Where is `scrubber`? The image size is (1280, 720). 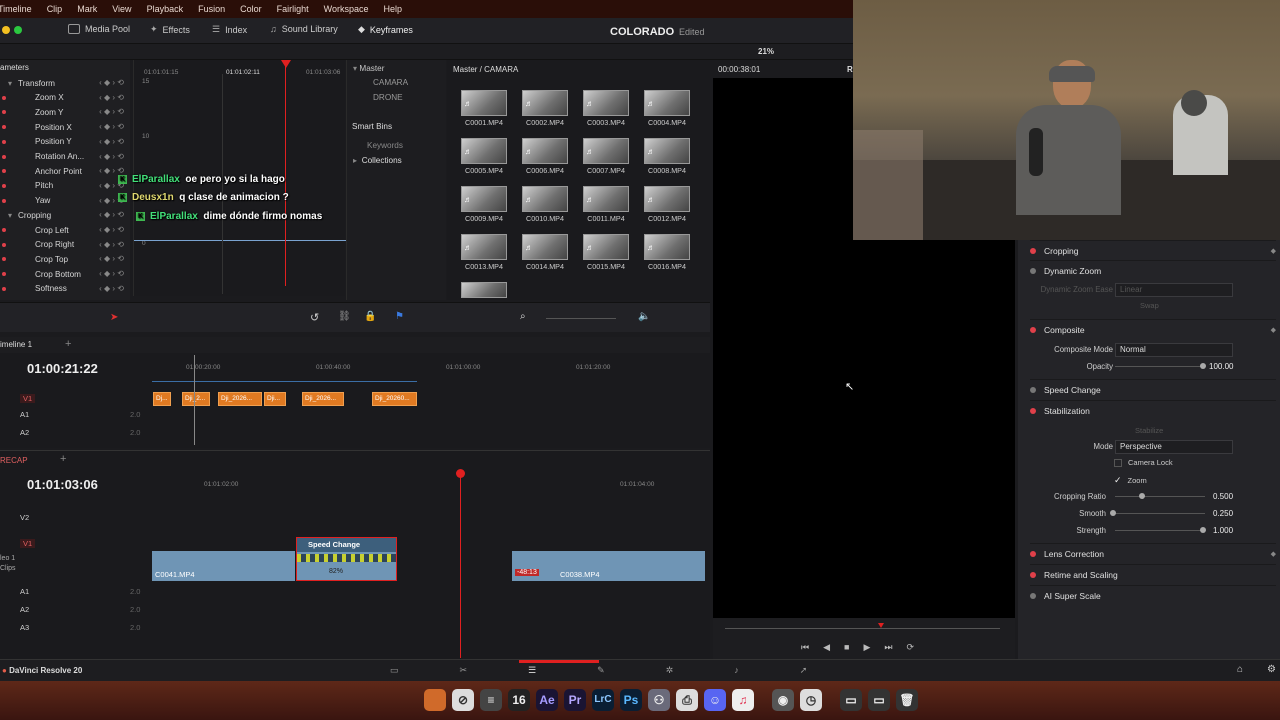
scrubber is located at coordinates (862, 628).